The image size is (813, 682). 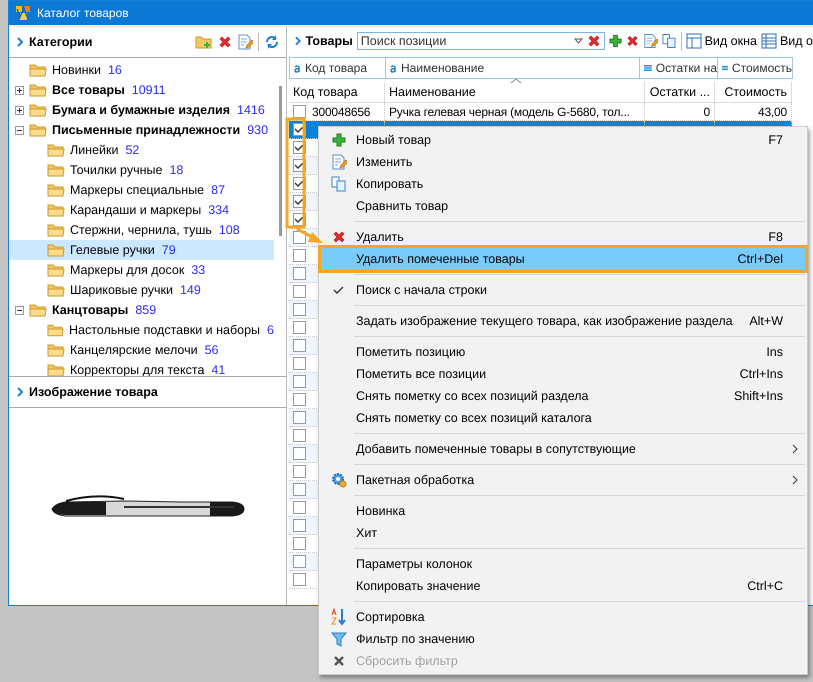 What do you see at coordinates (563, 321) in the screenshot?
I see `menu-item: Задать изображение текущего товара, как изображение раздела Alt+W` at bounding box center [563, 321].